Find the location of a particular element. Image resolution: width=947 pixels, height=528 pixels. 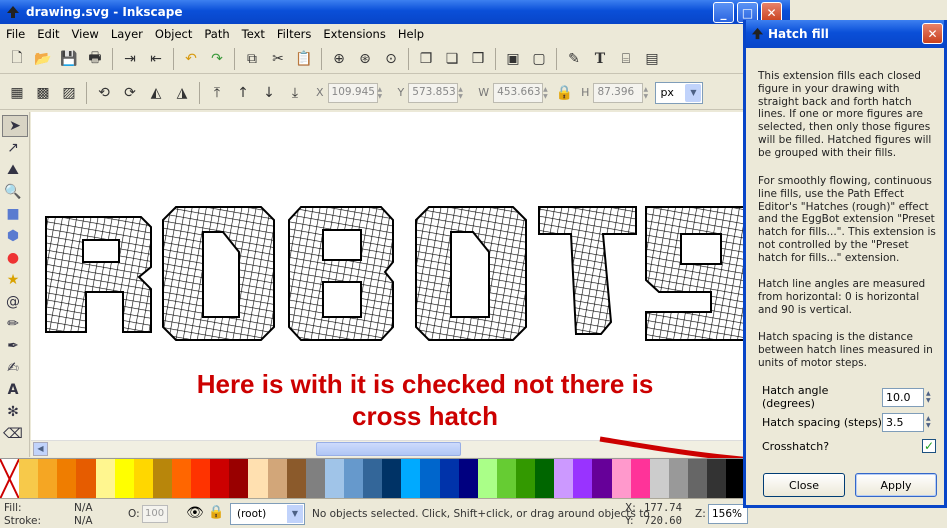

dialog-title-bar: Hatch fill is located at coordinates (845, 34).